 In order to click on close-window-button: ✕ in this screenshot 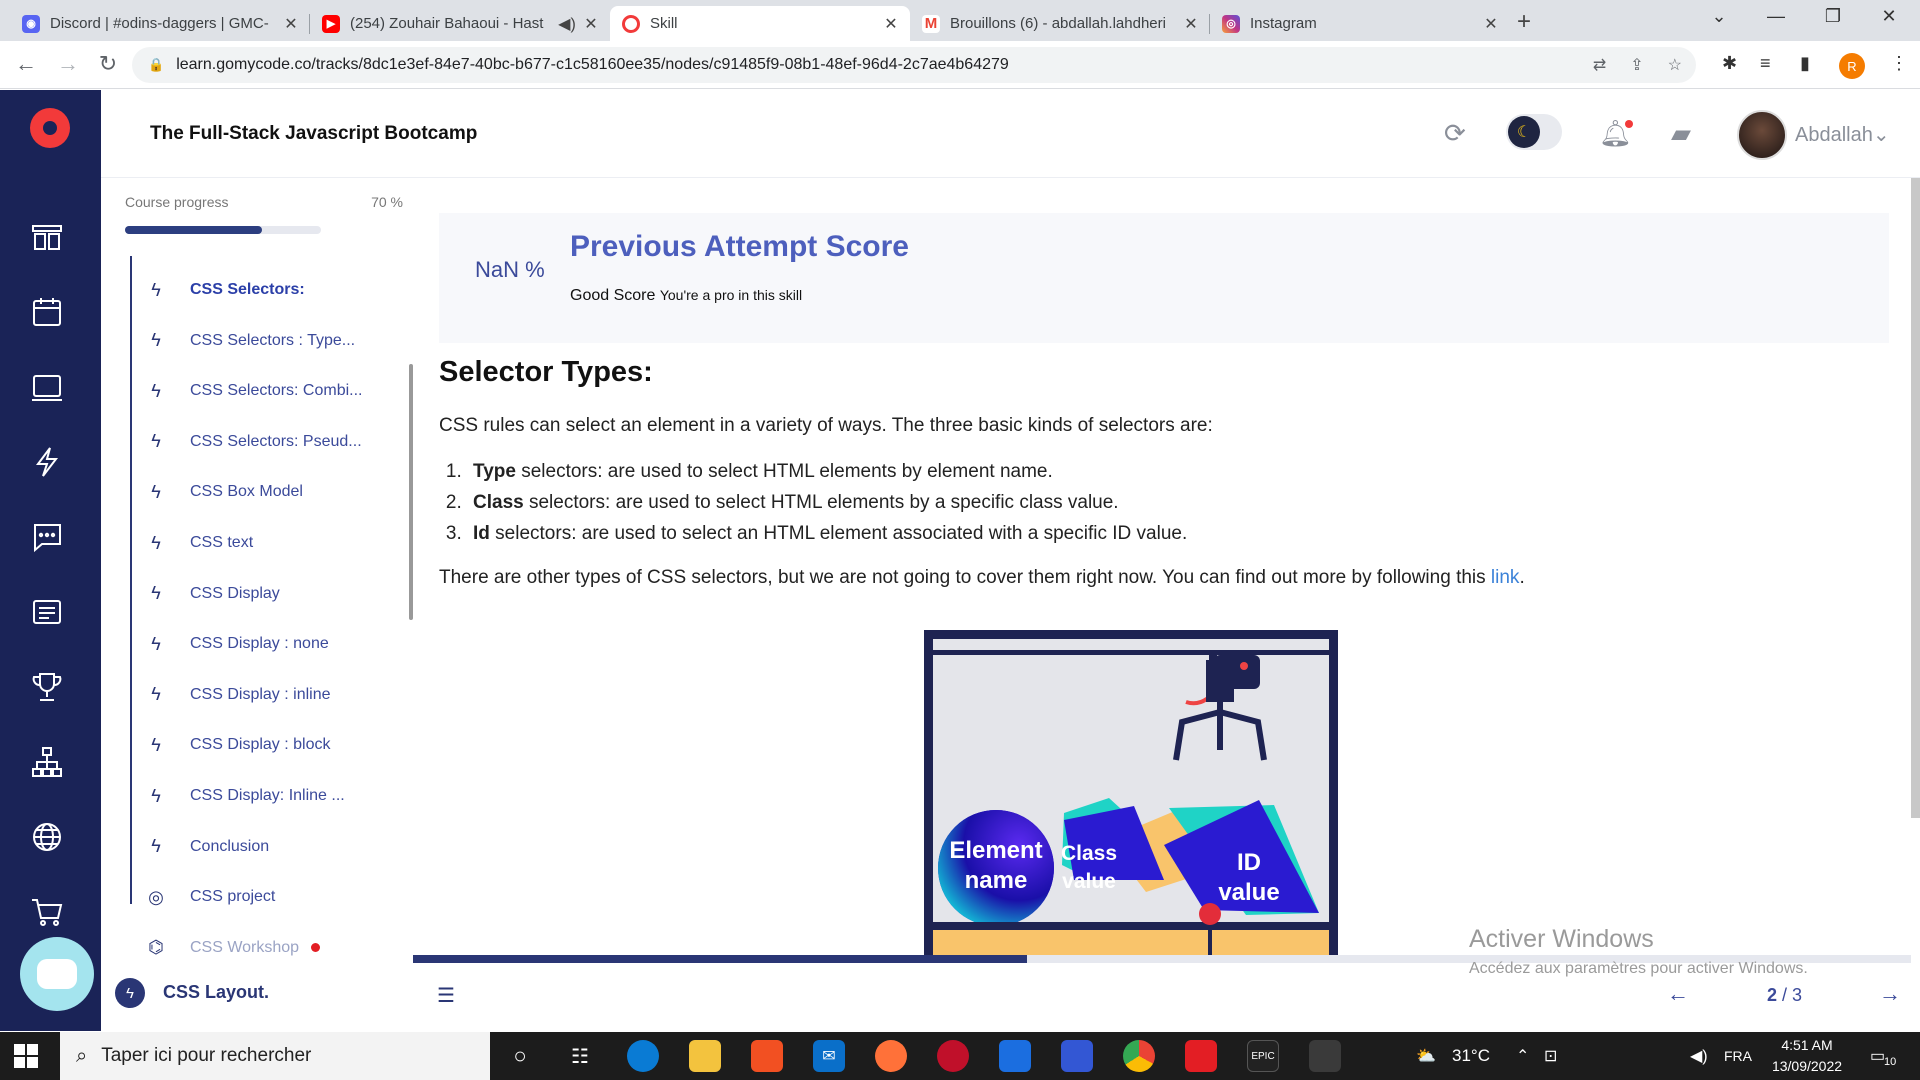, I will do `click(1889, 16)`.